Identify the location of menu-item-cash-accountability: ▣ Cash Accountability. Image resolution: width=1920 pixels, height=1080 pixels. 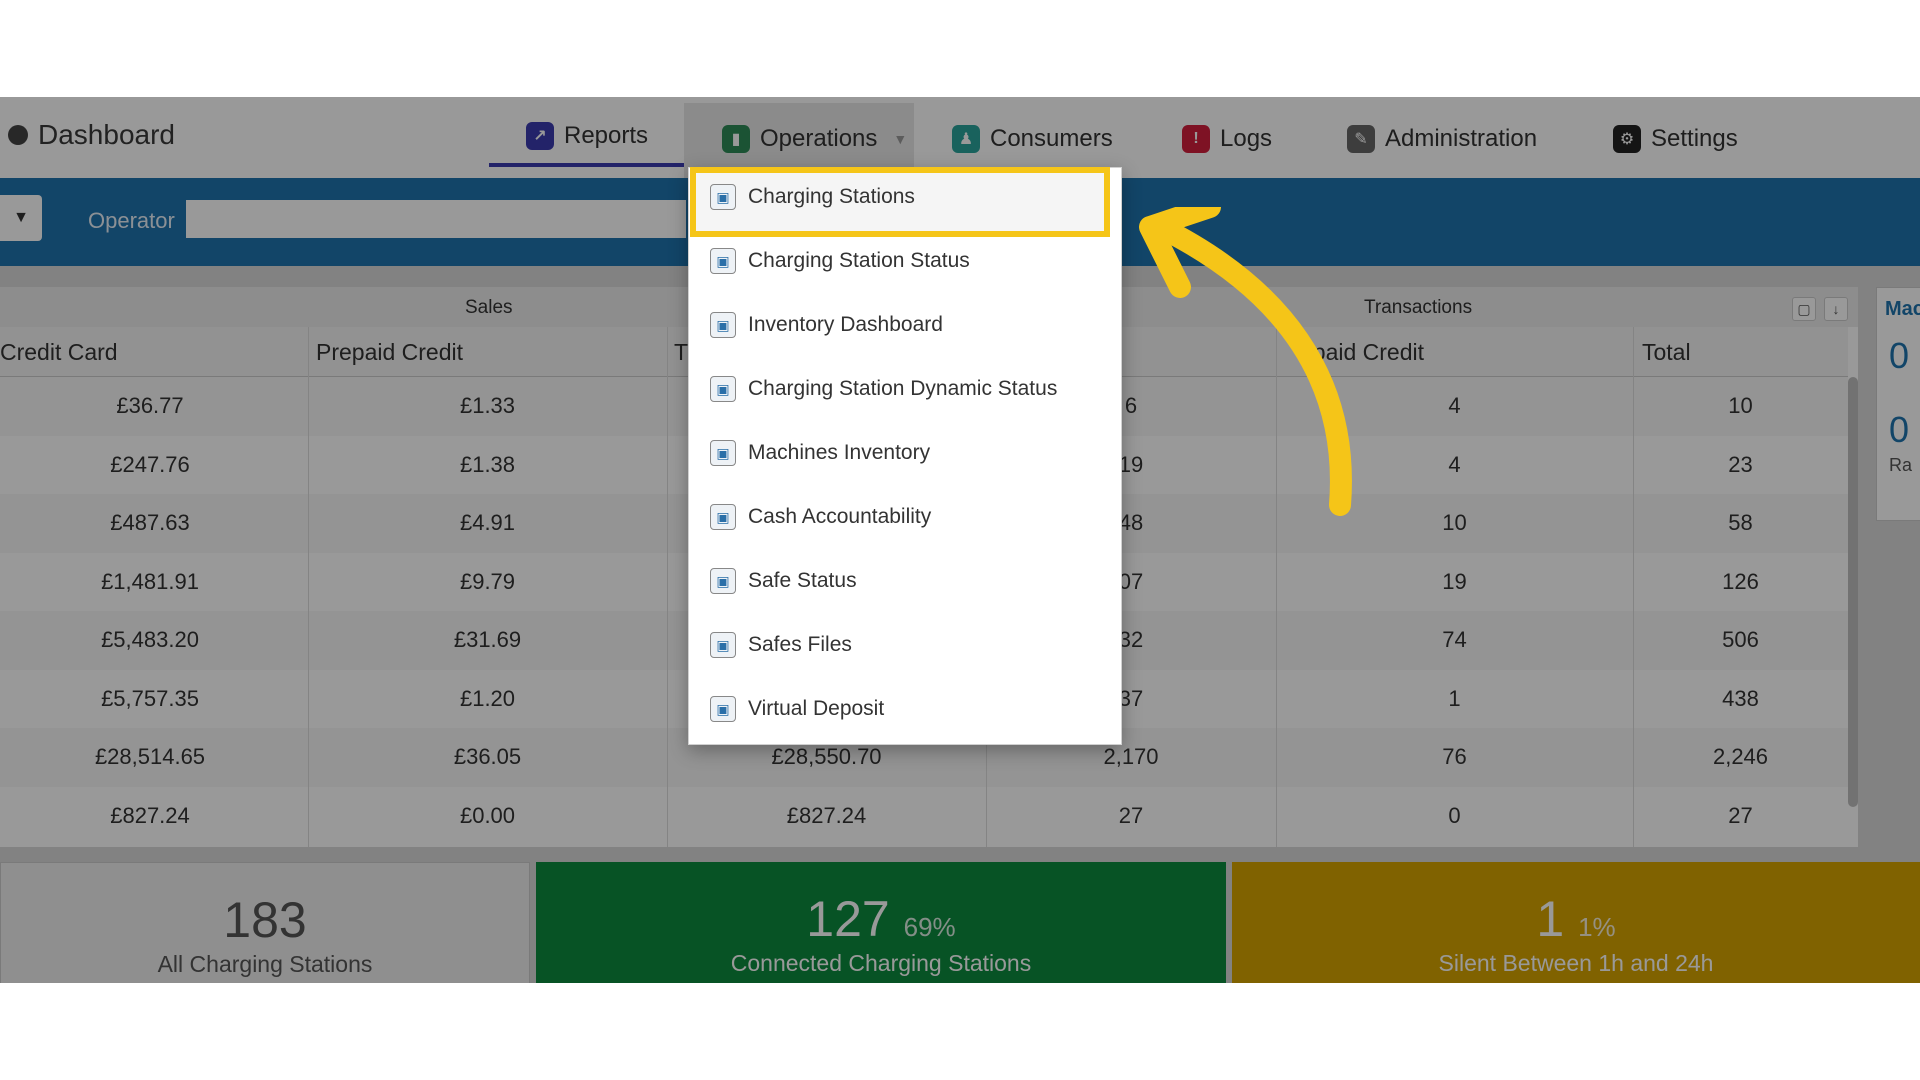
(906, 517).